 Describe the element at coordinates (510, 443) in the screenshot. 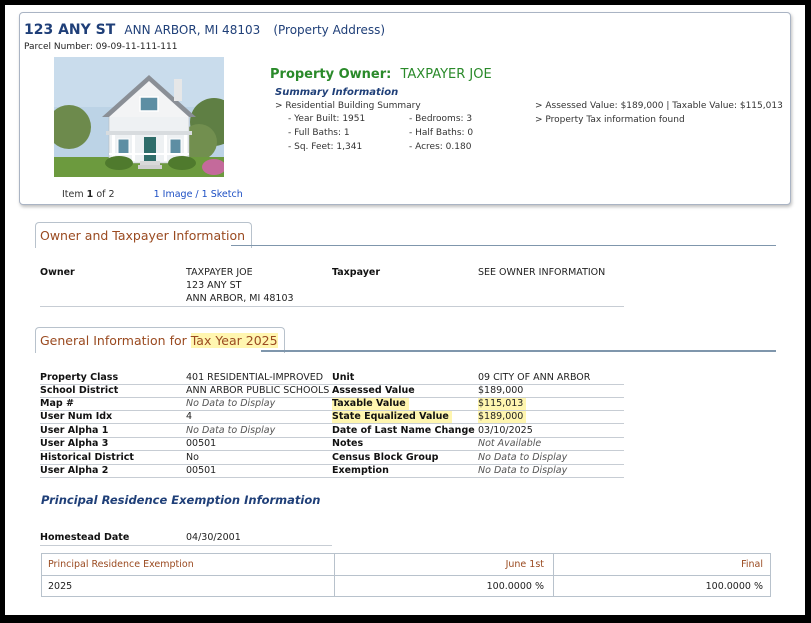

I see `general-value: Not Available` at that location.